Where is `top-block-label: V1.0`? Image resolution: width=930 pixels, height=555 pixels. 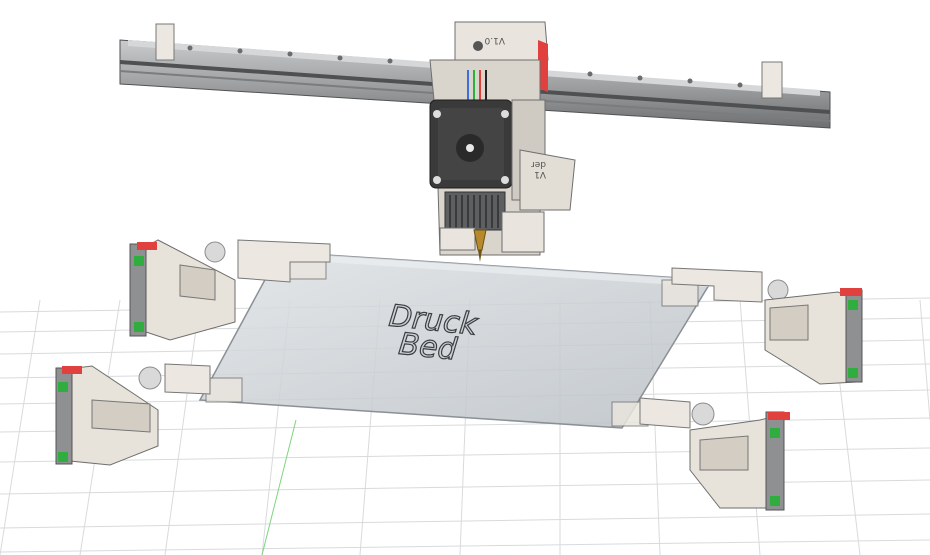
top-block-label: V1.0 is located at coordinates (494, 40).